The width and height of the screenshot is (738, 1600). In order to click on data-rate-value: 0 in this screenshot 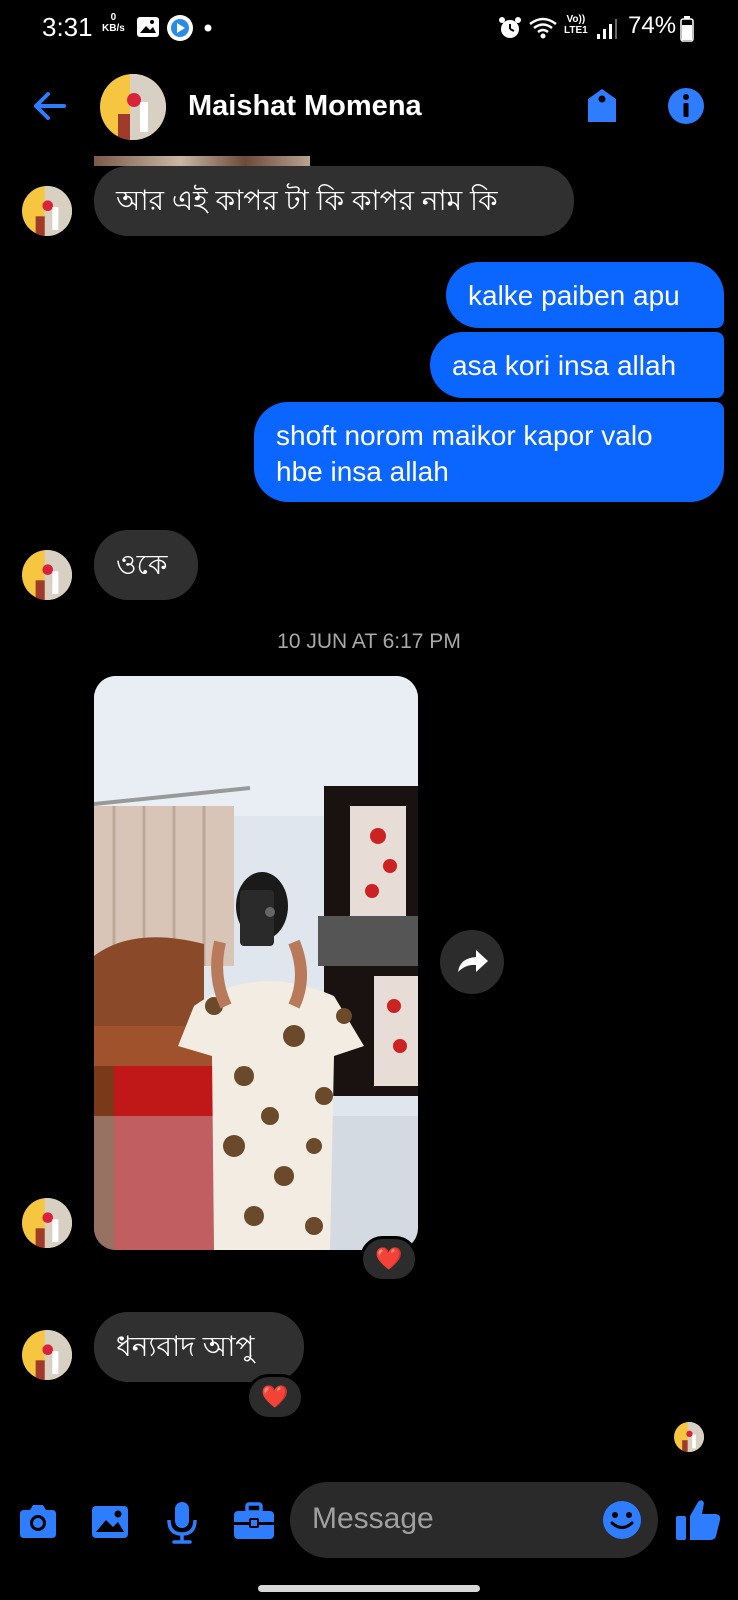, I will do `click(113, 17)`.